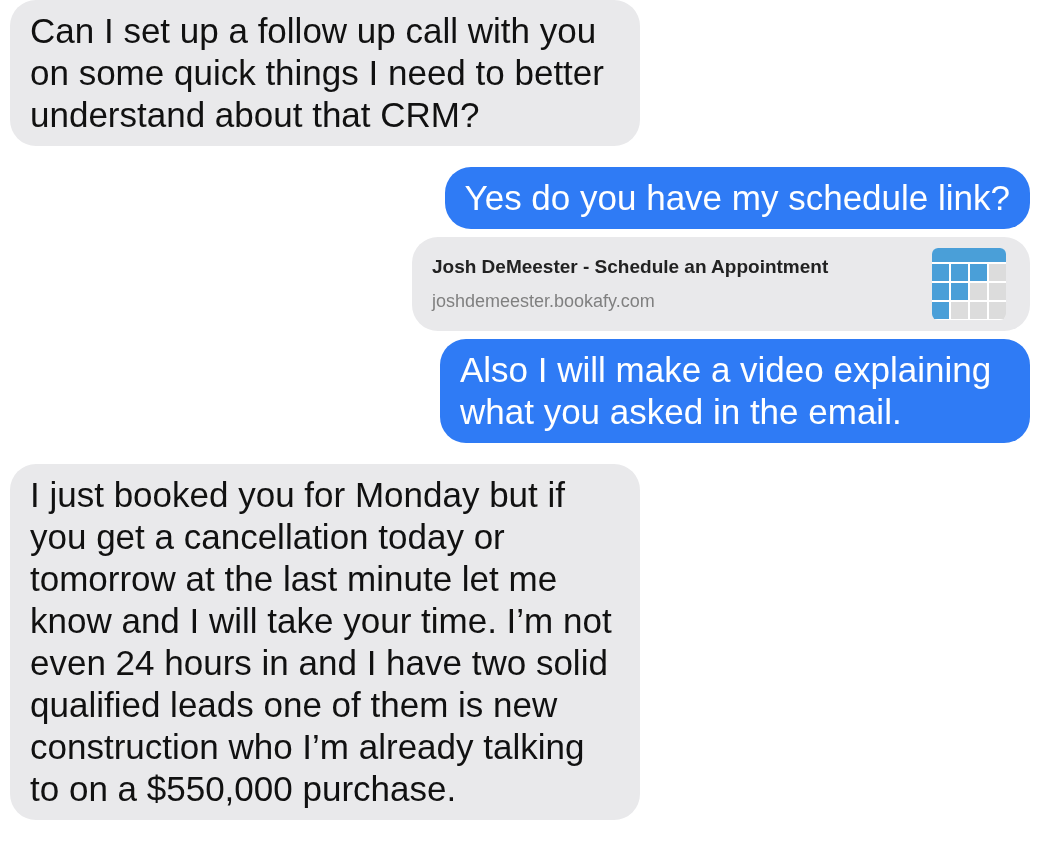 The width and height of the screenshot is (1044, 846). Describe the element at coordinates (544, 301) in the screenshot. I see `link-url: joshdemeester.bookafy.com` at that location.